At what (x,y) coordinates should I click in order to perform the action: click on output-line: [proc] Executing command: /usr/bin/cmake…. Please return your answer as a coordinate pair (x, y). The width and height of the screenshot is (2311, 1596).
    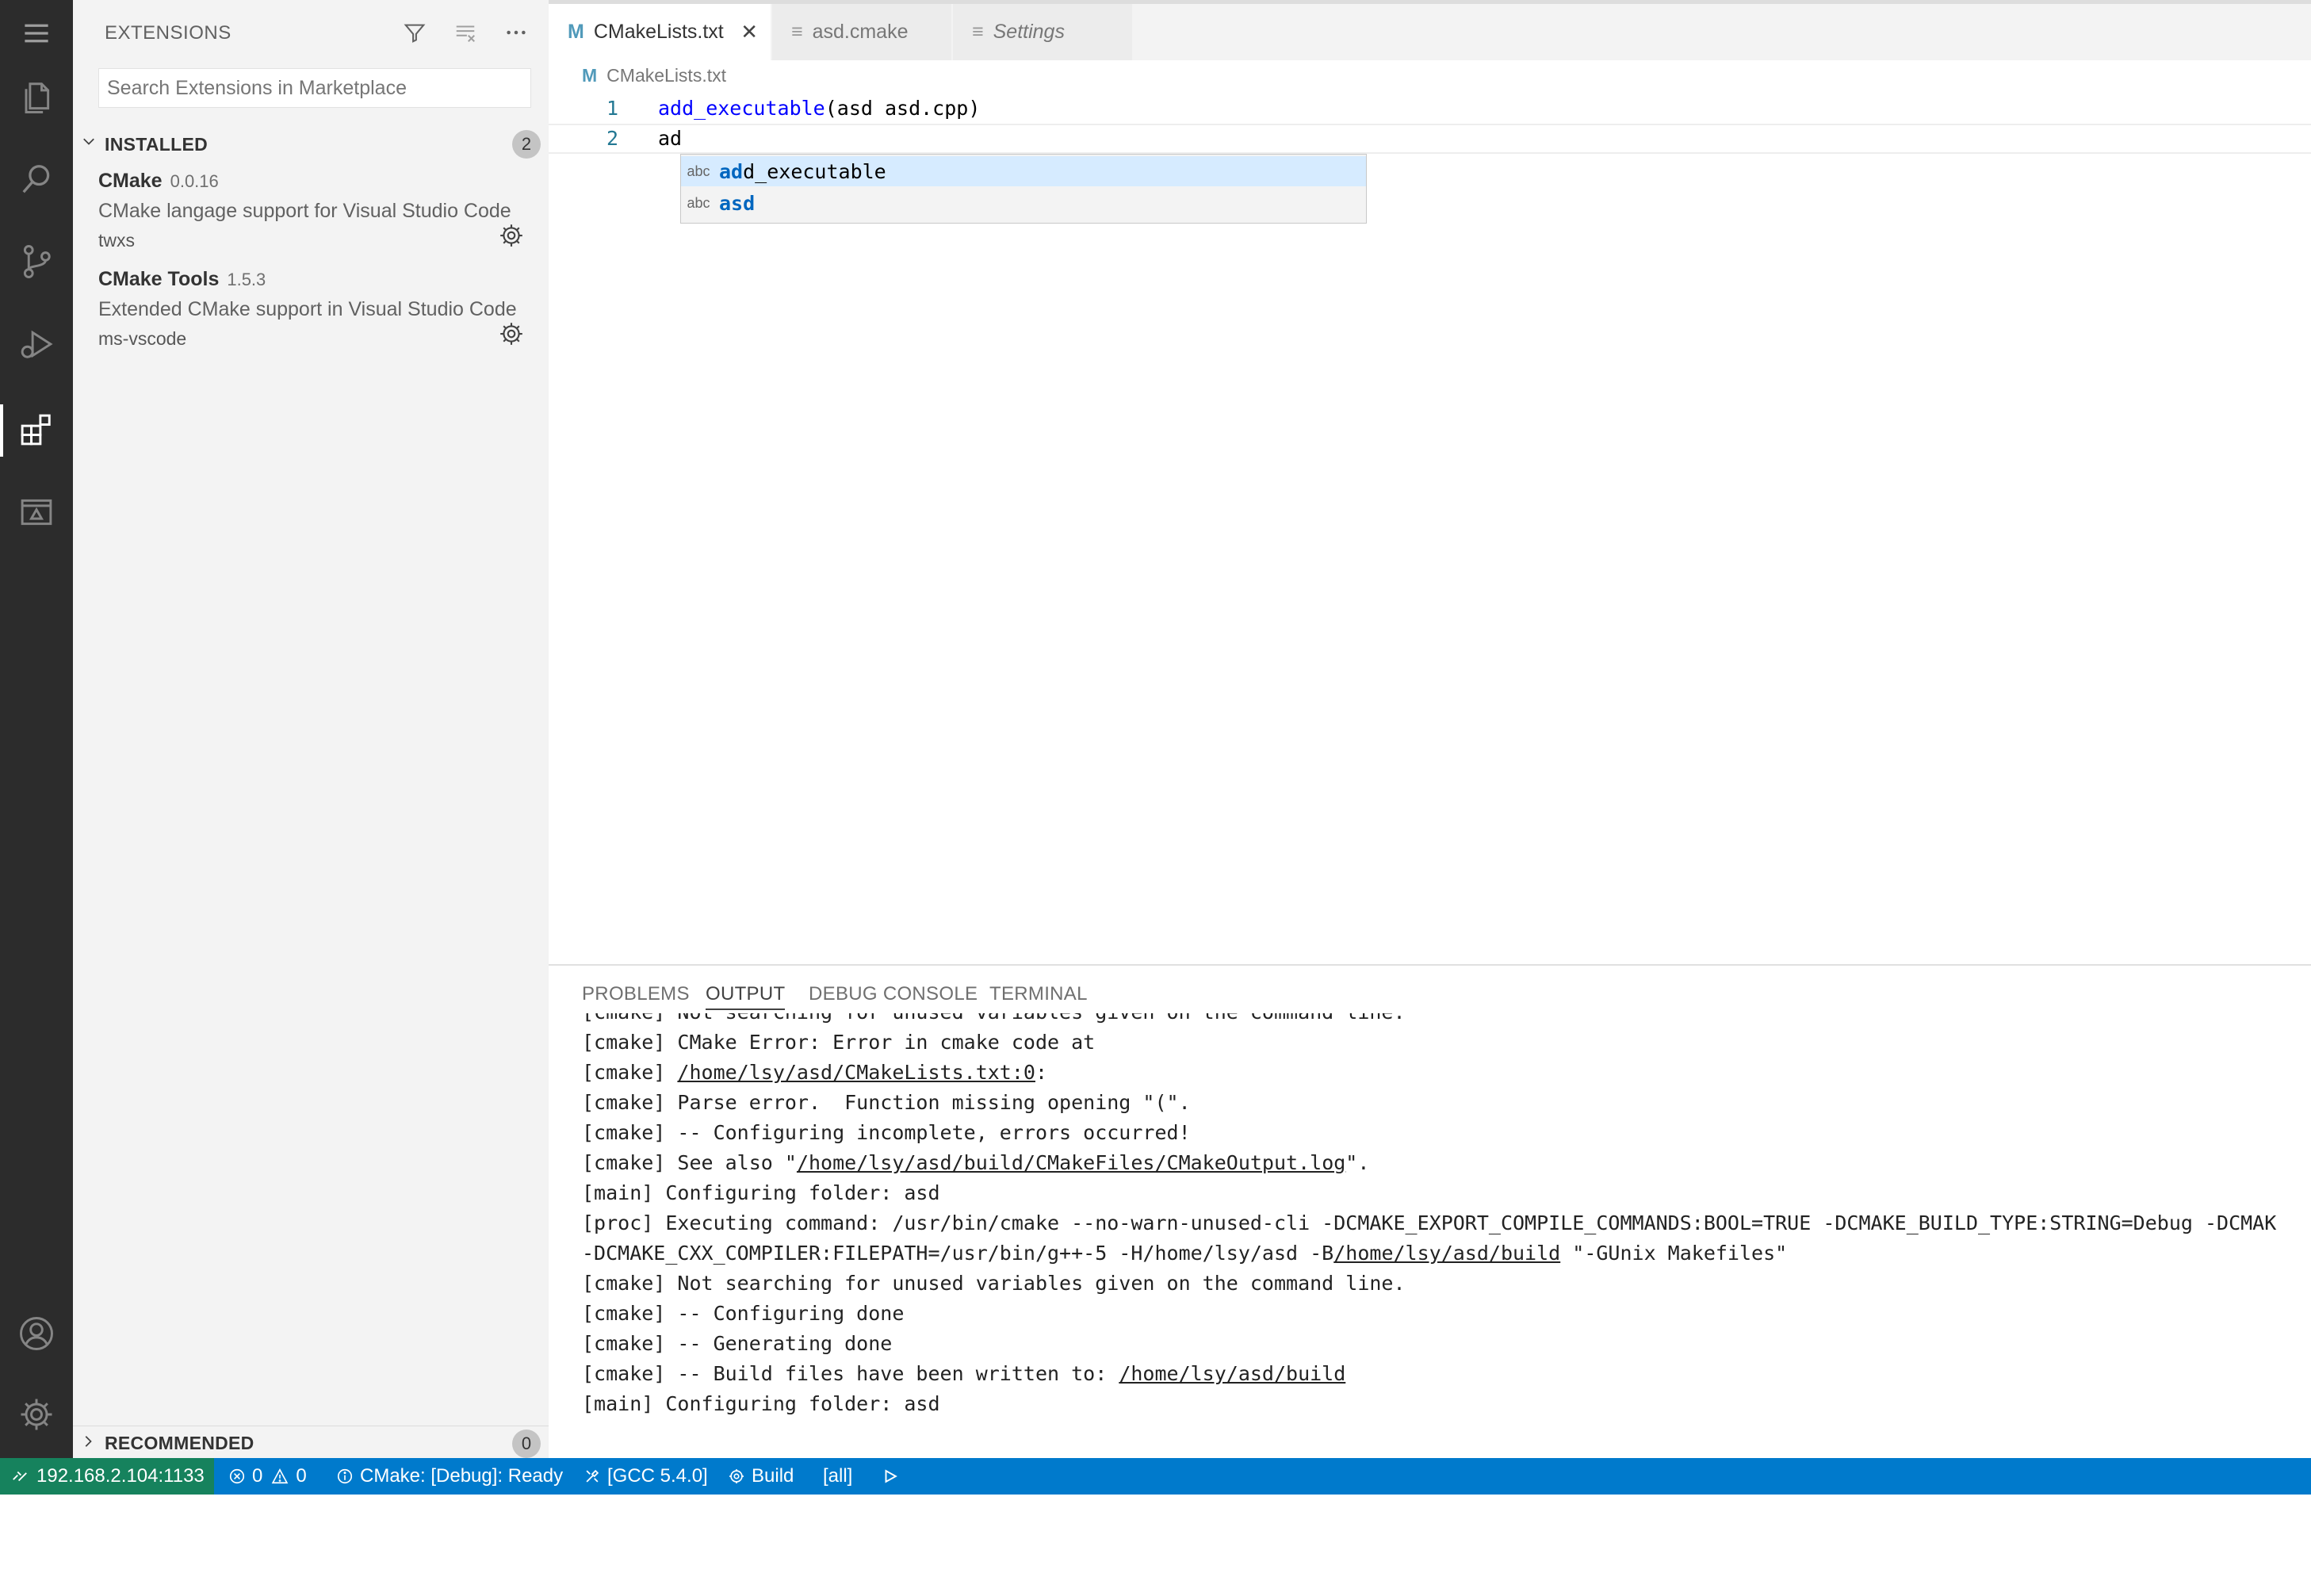
    Looking at the image, I should click on (1429, 1222).